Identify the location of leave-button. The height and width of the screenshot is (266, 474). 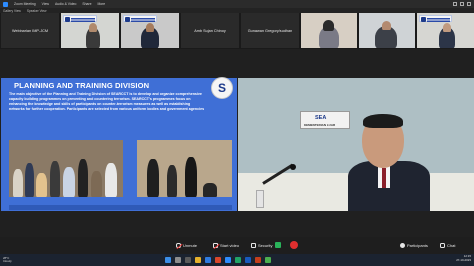
(294, 245).